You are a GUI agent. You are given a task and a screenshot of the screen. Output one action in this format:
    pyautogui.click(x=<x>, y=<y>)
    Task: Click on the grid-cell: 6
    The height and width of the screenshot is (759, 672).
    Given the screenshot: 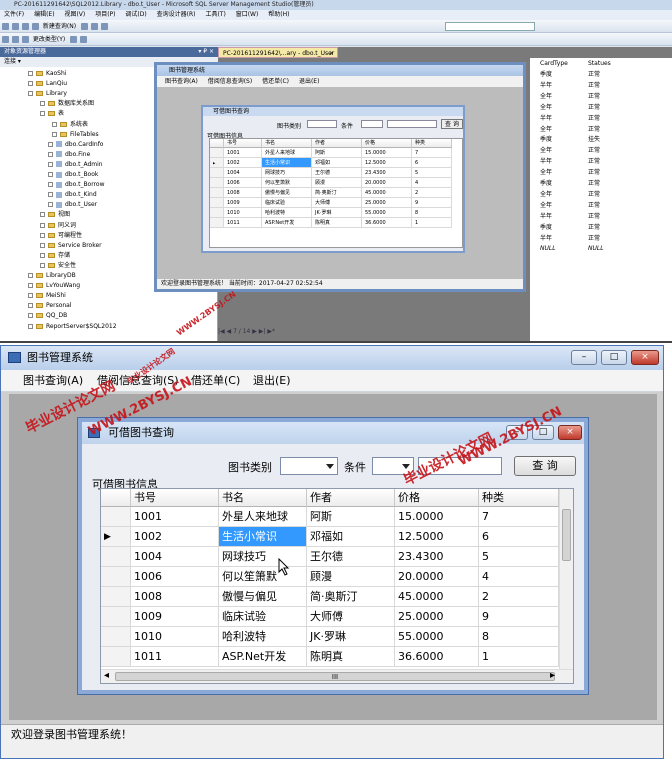 What is the action you would take?
    pyautogui.click(x=519, y=537)
    